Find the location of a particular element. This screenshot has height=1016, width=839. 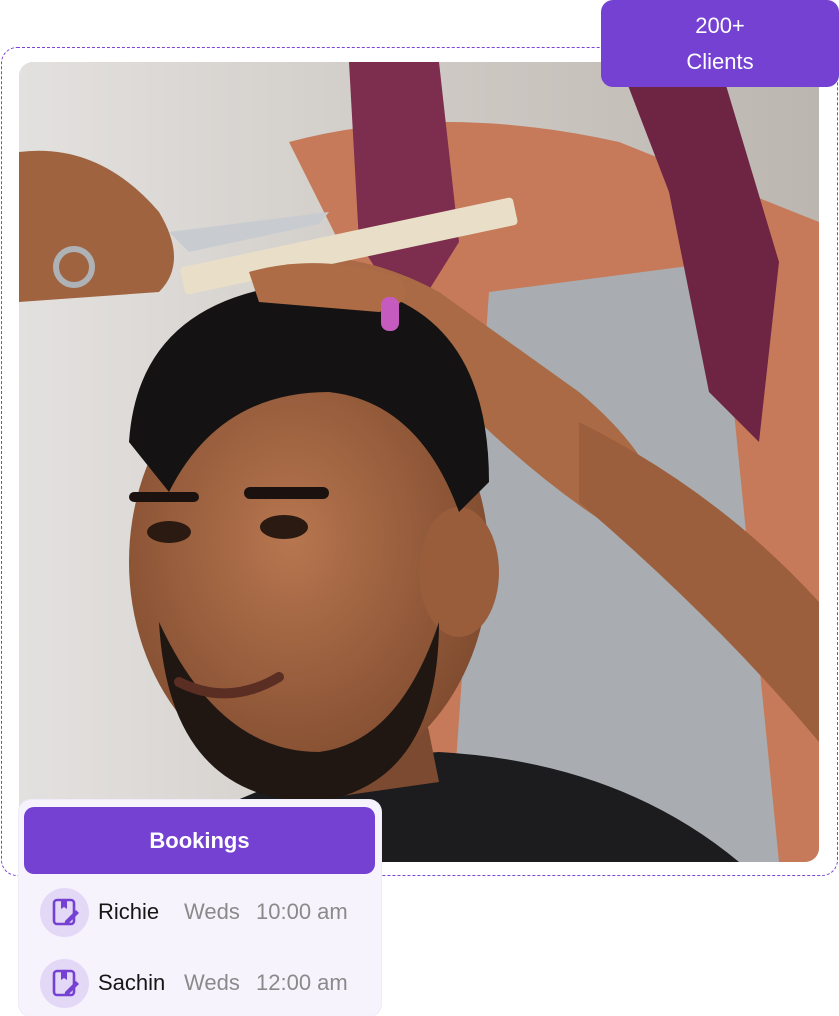

booking-name: Richie is located at coordinates (129, 911).